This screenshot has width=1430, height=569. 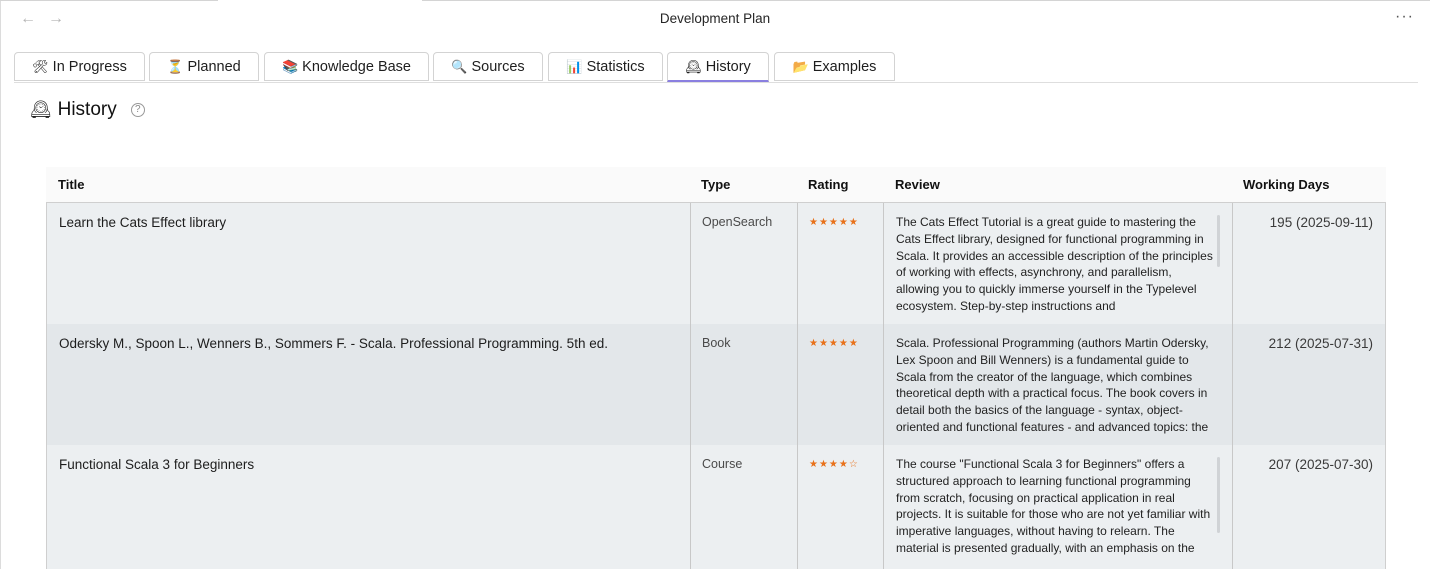 I want to click on tools-icon: 🛠, so click(x=40, y=66).